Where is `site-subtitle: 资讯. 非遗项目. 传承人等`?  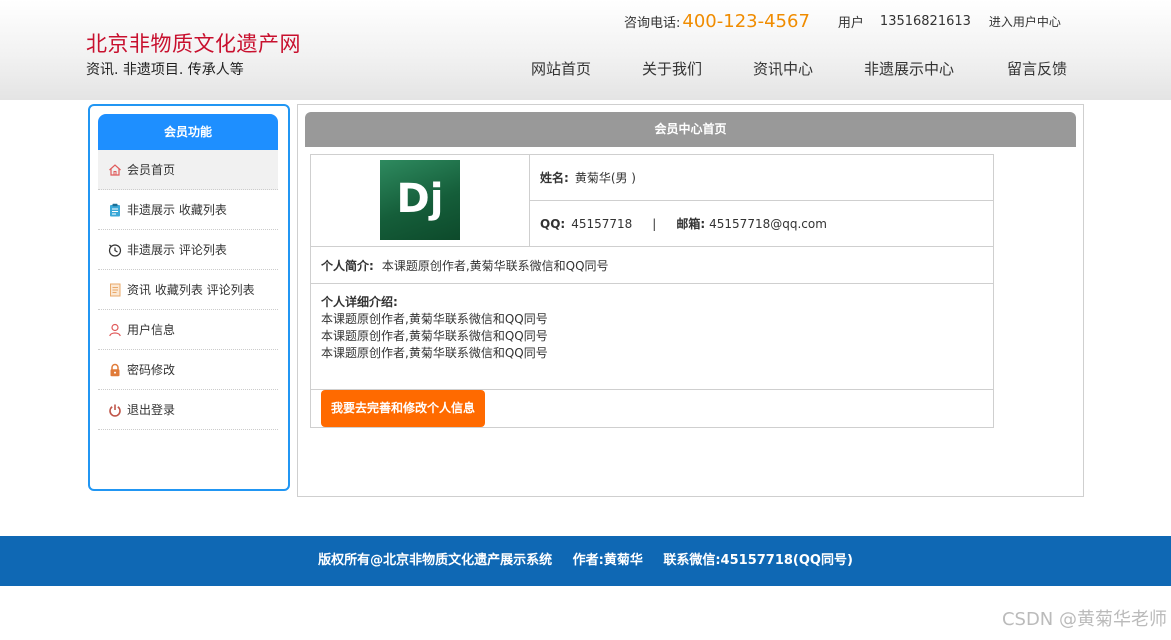 site-subtitle: 资讯. 非遗项目. 传承人等 is located at coordinates (165, 70).